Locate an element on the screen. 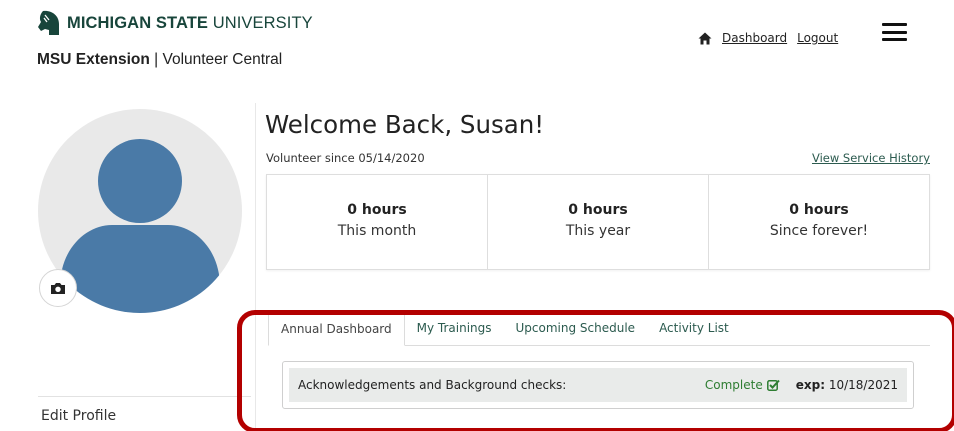 The width and height of the screenshot is (954, 431). site-subtitle-bold: MSU Extension is located at coordinates (93, 59).